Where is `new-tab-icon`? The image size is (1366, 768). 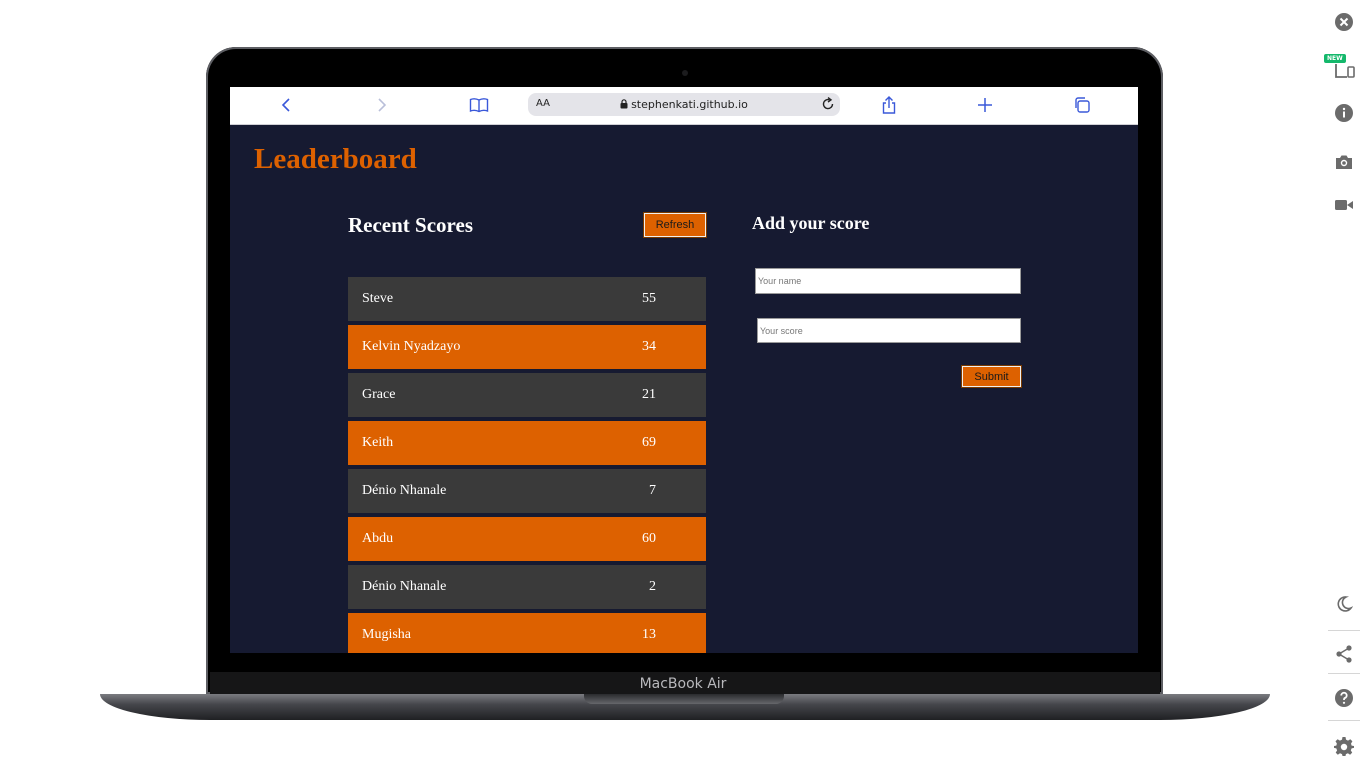 new-tab-icon is located at coordinates (985, 105).